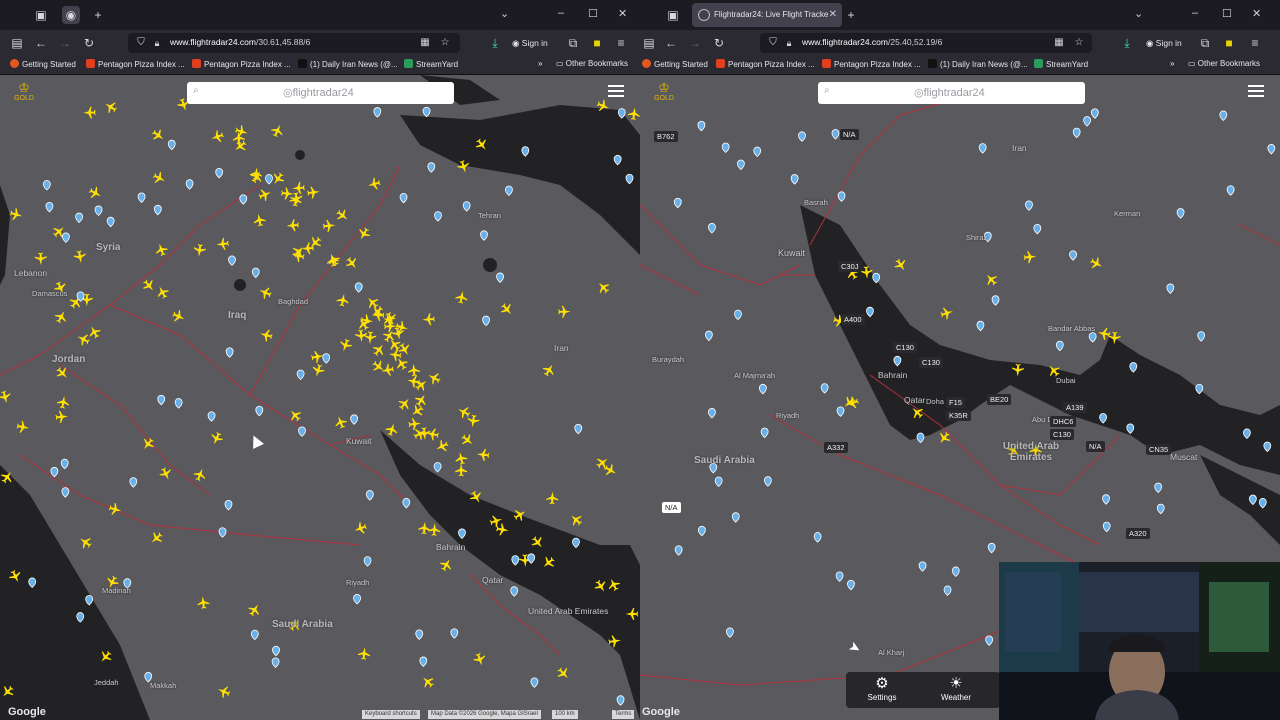 The height and width of the screenshot is (720, 1280). I want to click on other-bookmarks-folder: ▭ Other Bookmarks, so click(1224, 63).